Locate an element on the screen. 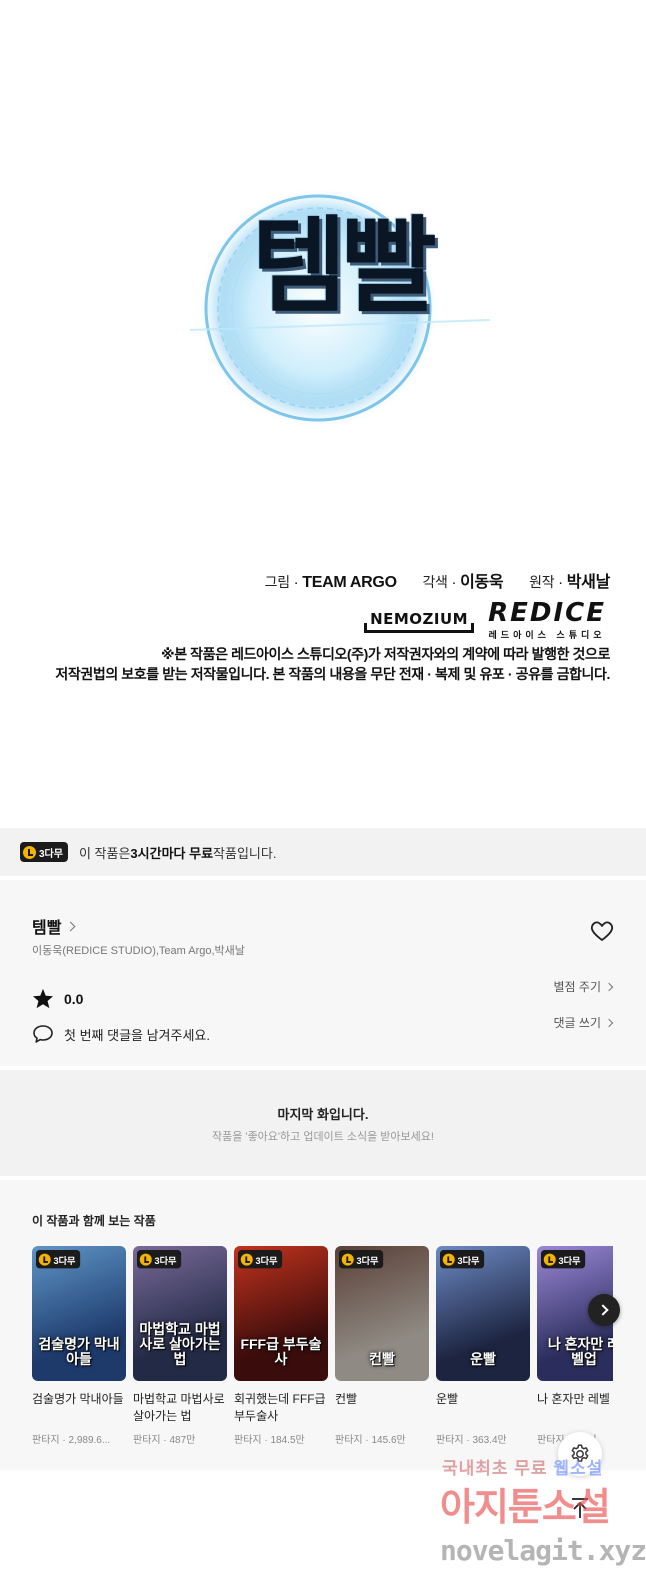  rec-thumbnail: 3다무 마법학교 마법사로 살아가는 법 is located at coordinates (180, 1313).